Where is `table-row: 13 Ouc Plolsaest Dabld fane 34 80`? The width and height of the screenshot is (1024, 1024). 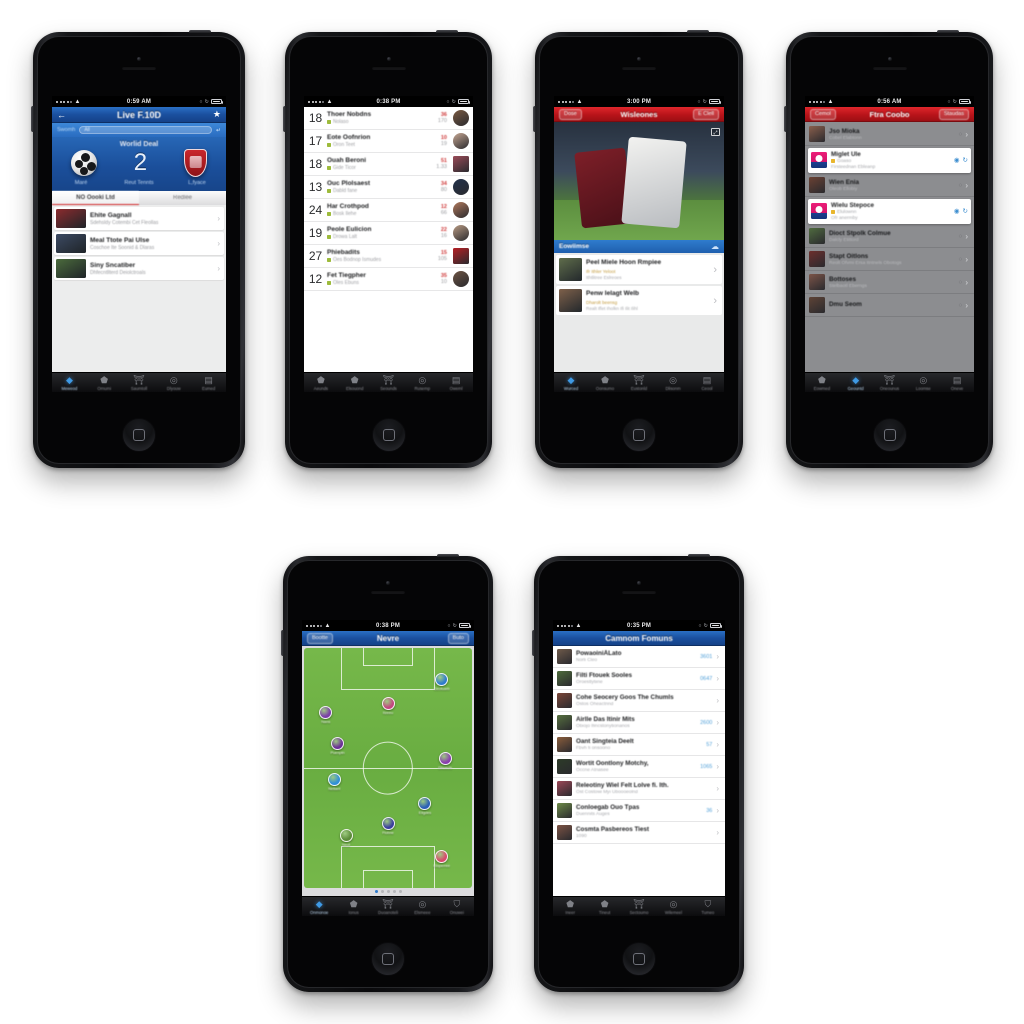 table-row: 13 Ouc Plolsaest Dabld fane 34 80 is located at coordinates (388, 187).